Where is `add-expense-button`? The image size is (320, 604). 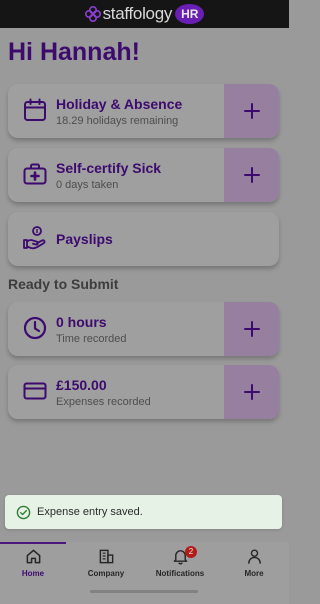 add-expense-button is located at coordinates (251, 392).